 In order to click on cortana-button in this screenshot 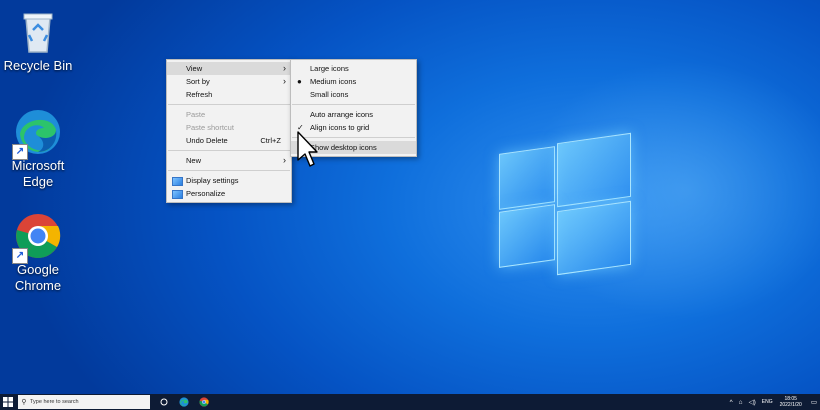, I will do `click(164, 402)`.